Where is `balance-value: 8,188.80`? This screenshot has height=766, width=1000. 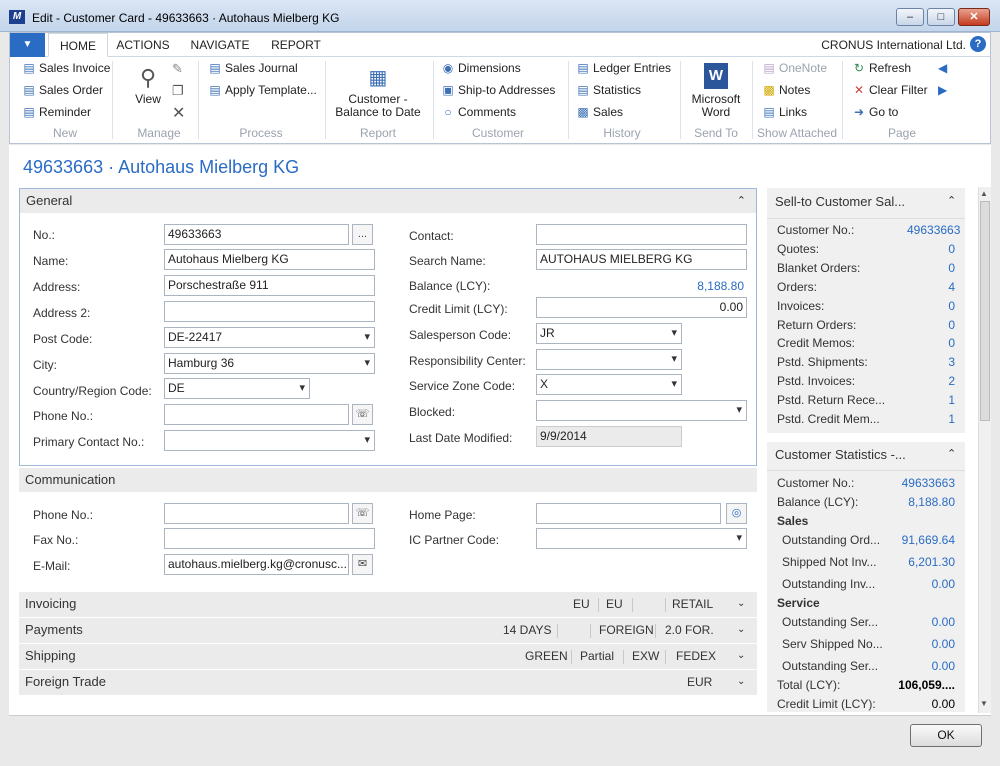 balance-value: 8,188.80 is located at coordinates (697, 286).